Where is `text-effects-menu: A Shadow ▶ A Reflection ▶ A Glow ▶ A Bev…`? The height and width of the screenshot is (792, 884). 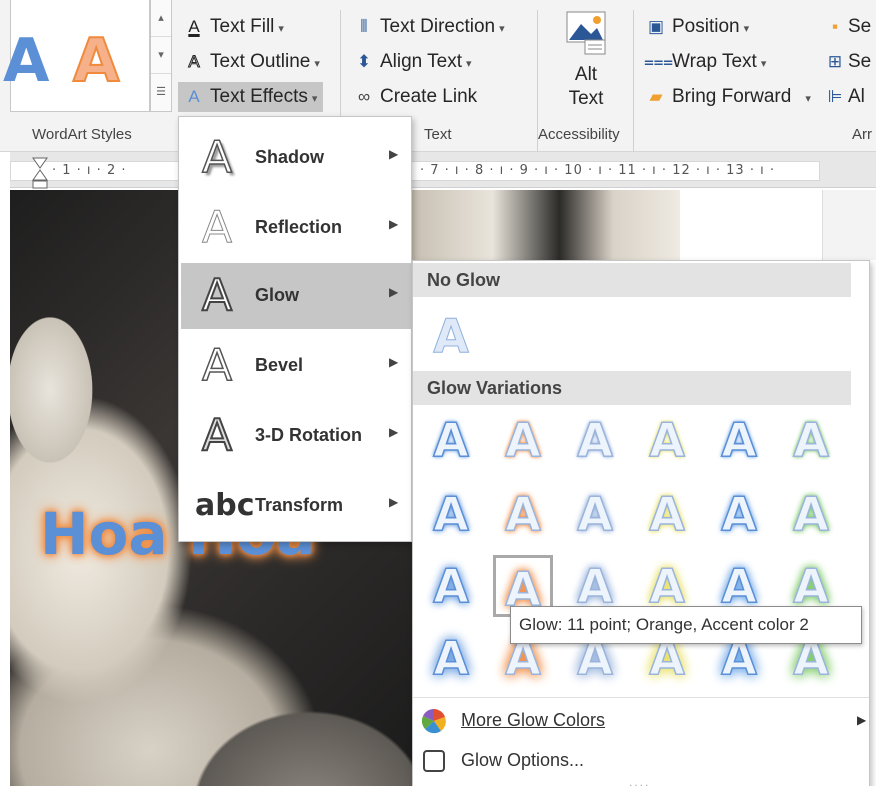
text-effects-menu: A Shadow ▶ A Reflection ▶ A Glow ▶ A Bev… is located at coordinates (295, 329).